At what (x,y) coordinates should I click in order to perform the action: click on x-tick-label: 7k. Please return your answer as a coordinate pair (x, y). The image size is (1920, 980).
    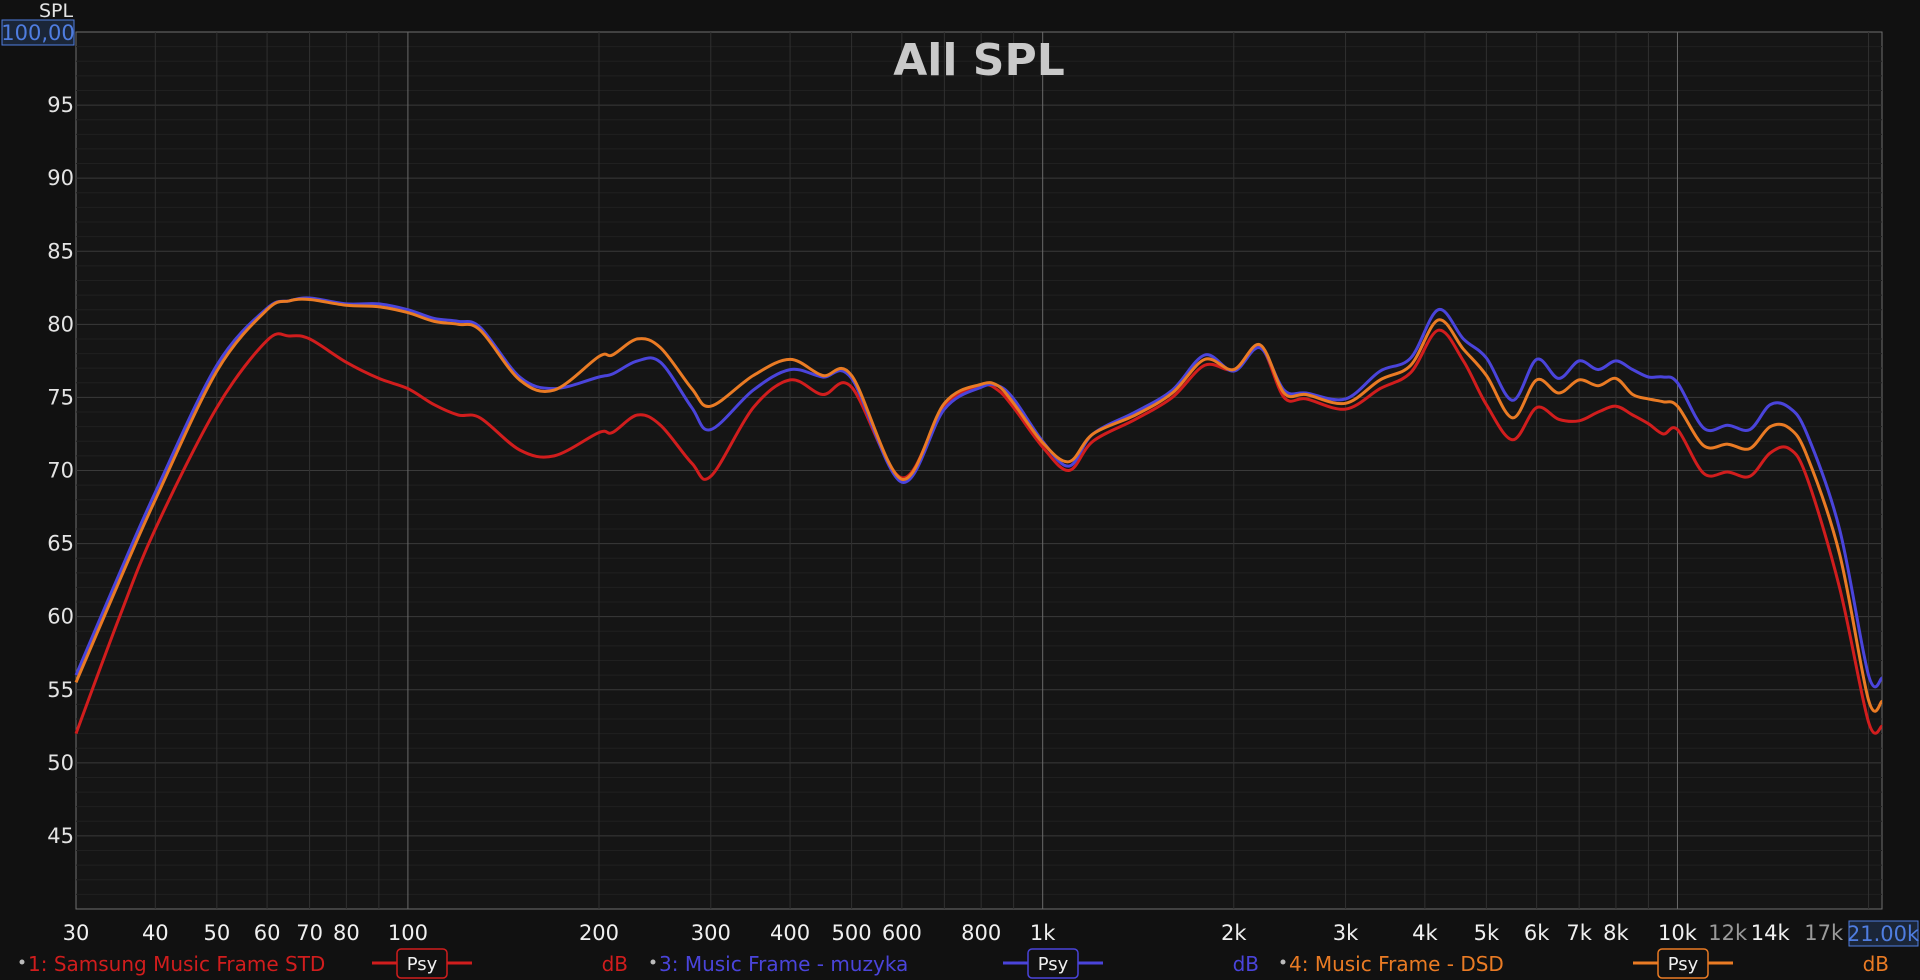
    Looking at the image, I should click on (1579, 933).